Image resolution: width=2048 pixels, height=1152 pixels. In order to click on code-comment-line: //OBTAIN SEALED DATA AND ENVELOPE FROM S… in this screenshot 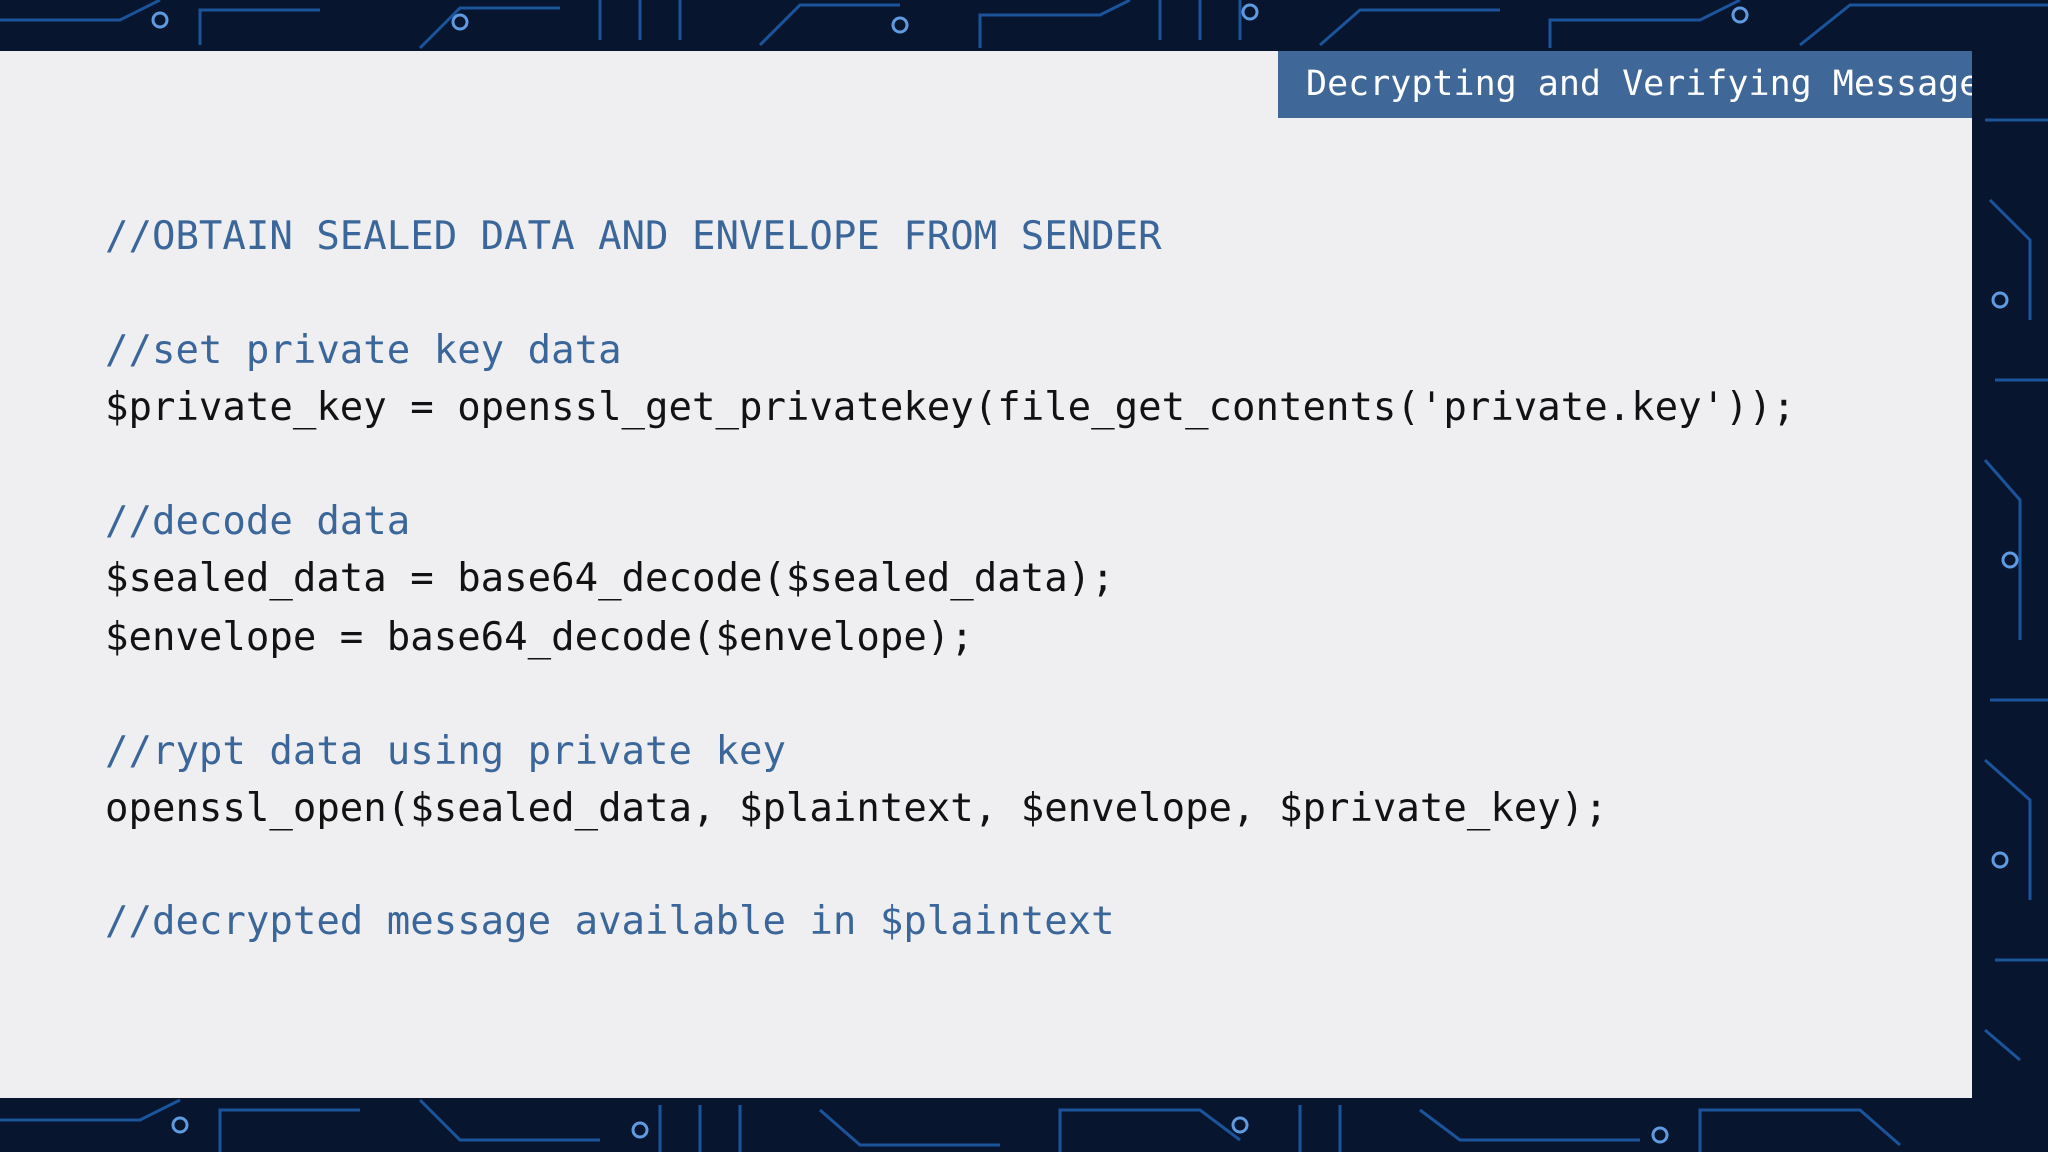, I will do `click(633, 236)`.